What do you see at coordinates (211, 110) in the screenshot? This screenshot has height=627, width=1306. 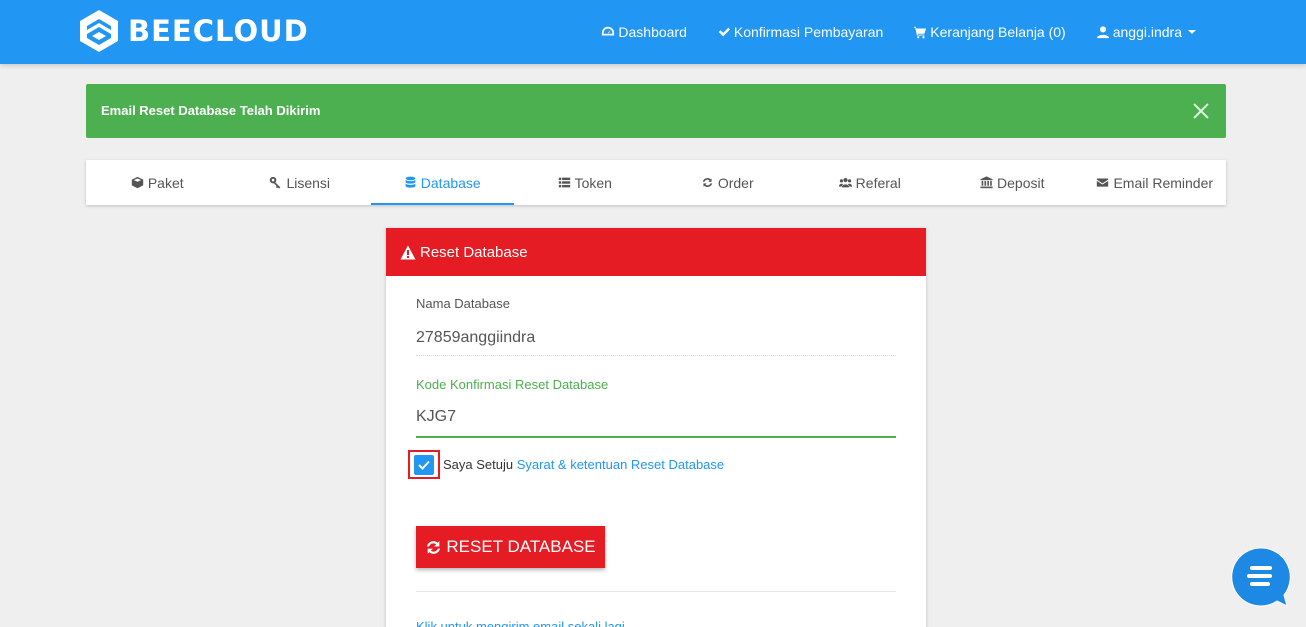 I see `alert-message: Email Reset Database Telah Dikirim` at bounding box center [211, 110].